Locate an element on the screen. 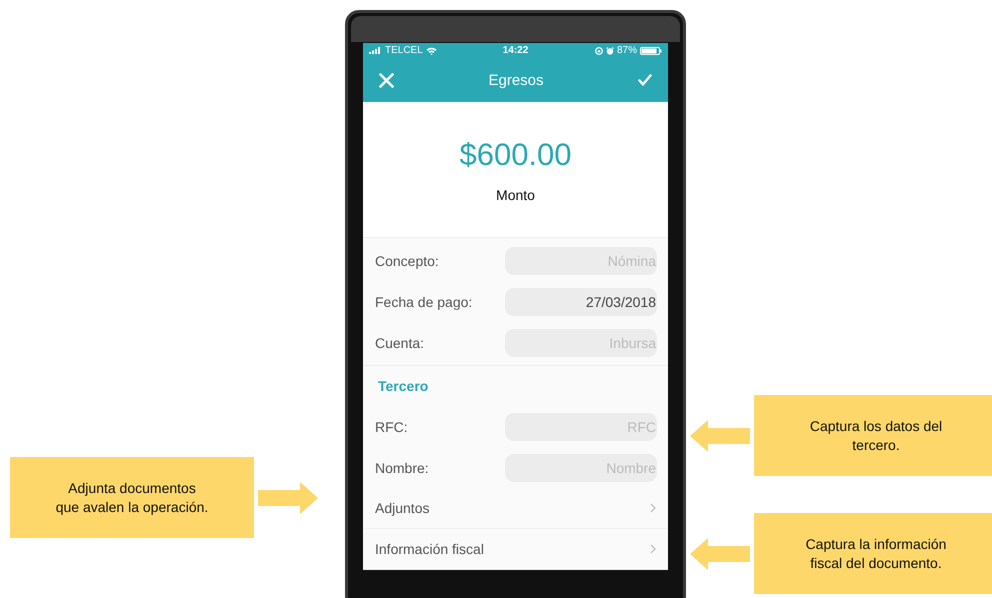 The image size is (992, 598). checkmark-icon is located at coordinates (645, 80).